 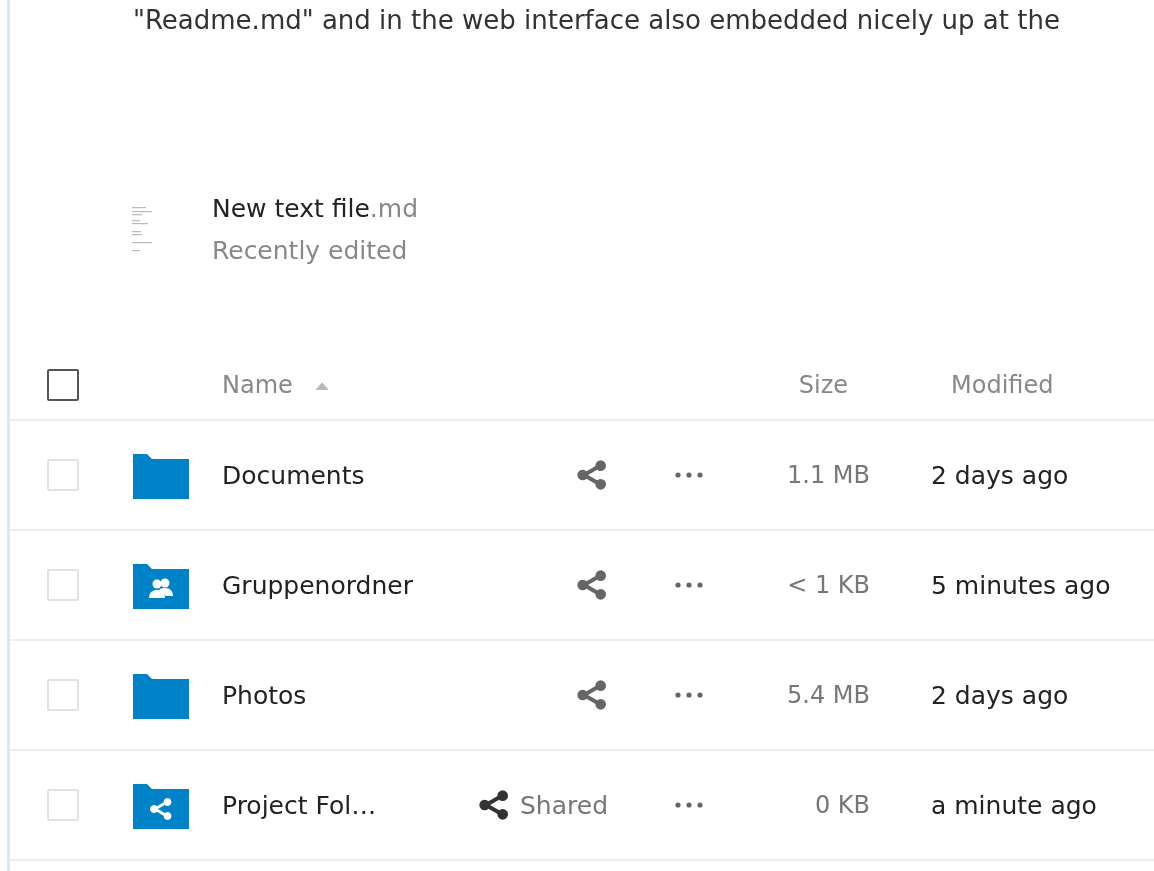 I want to click on file-status: Recently edited, so click(x=310, y=251).